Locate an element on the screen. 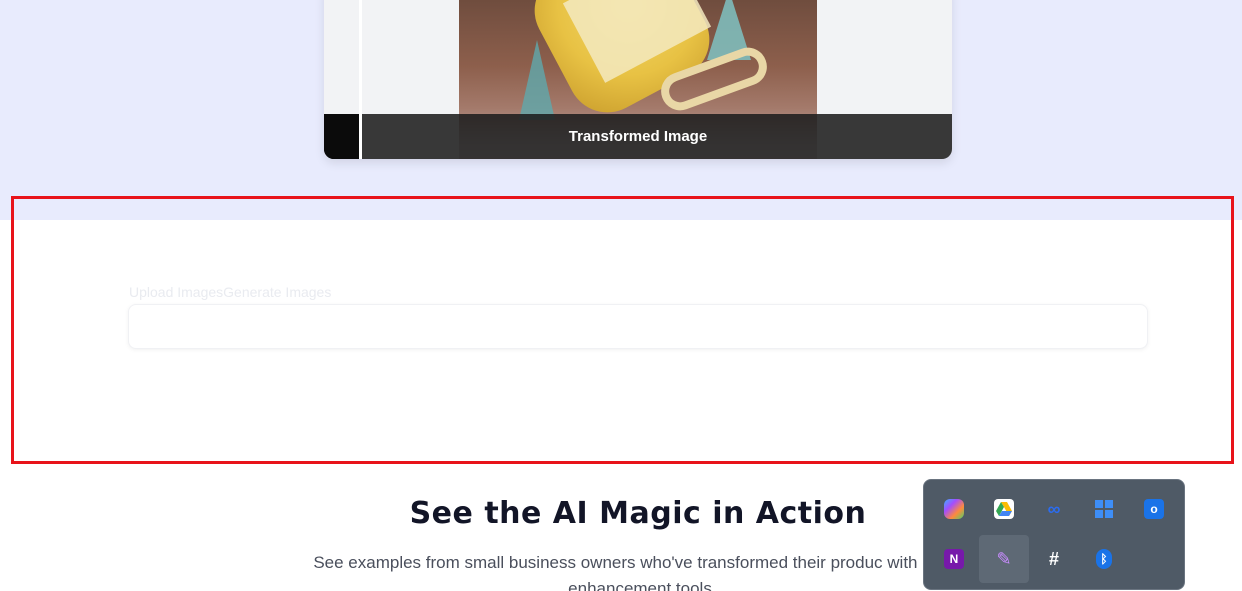  quill-pen-icon: ✎ is located at coordinates (1004, 558).